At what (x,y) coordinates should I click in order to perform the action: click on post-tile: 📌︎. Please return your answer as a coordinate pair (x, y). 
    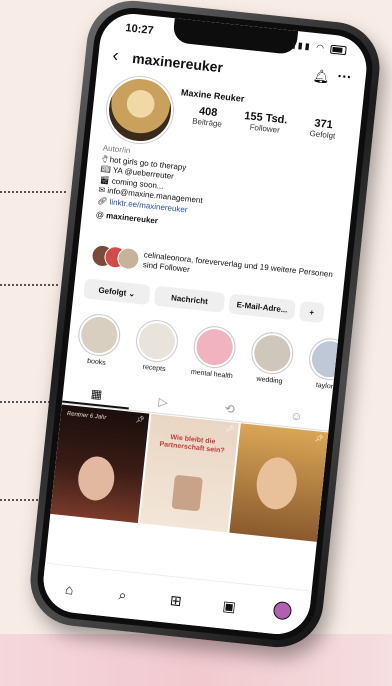
    Looking at the image, I should click on (279, 482).